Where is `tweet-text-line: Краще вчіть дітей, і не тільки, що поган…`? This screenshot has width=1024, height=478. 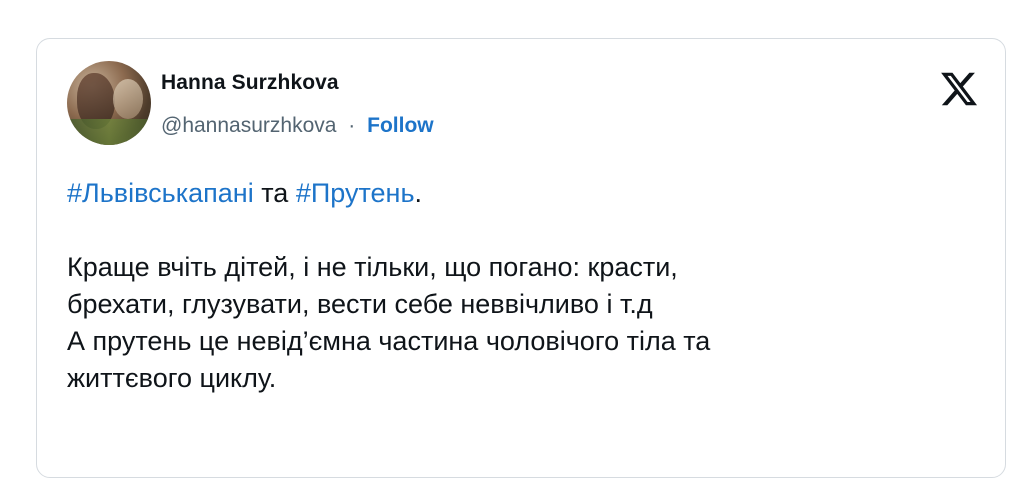
tweet-text-line: Краще вчіть дітей, і не тільки, що поган… is located at coordinates (372, 267).